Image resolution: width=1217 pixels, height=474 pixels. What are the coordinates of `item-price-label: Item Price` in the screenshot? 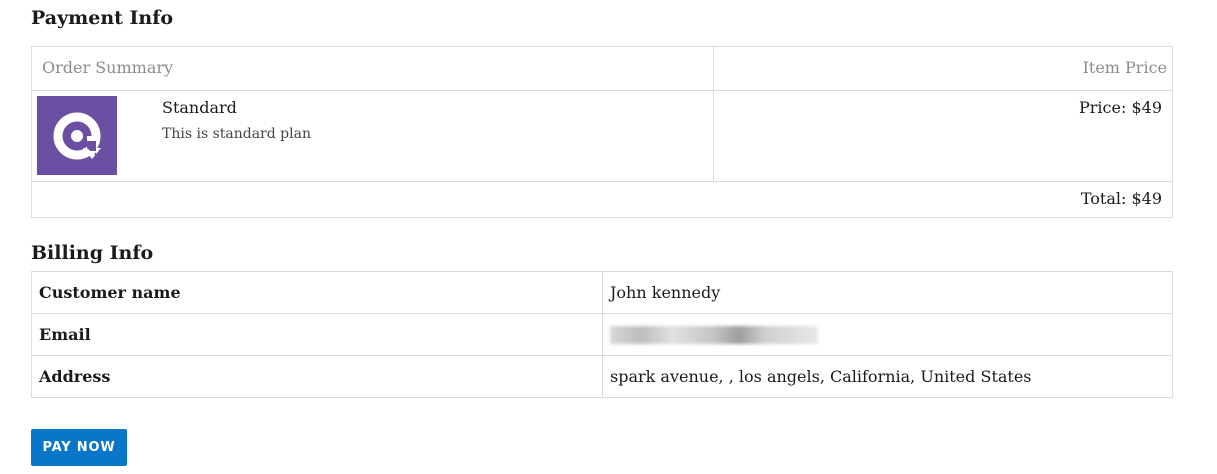 It's located at (1124, 67).